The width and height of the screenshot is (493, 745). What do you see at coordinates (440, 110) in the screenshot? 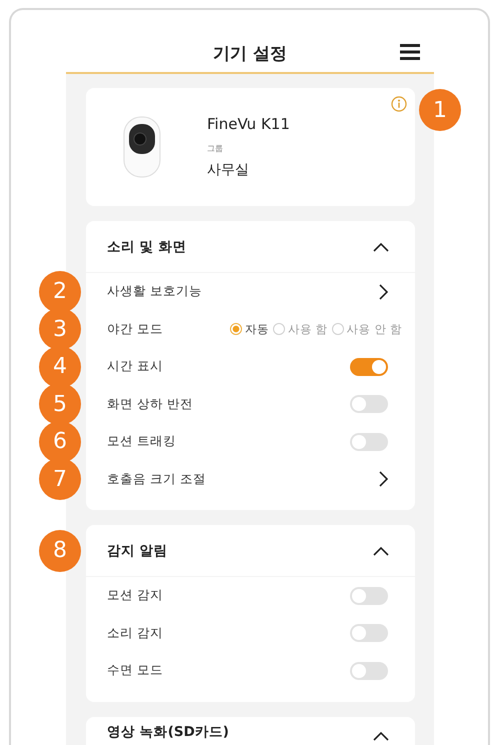
I see `annotation-marker: 1` at bounding box center [440, 110].